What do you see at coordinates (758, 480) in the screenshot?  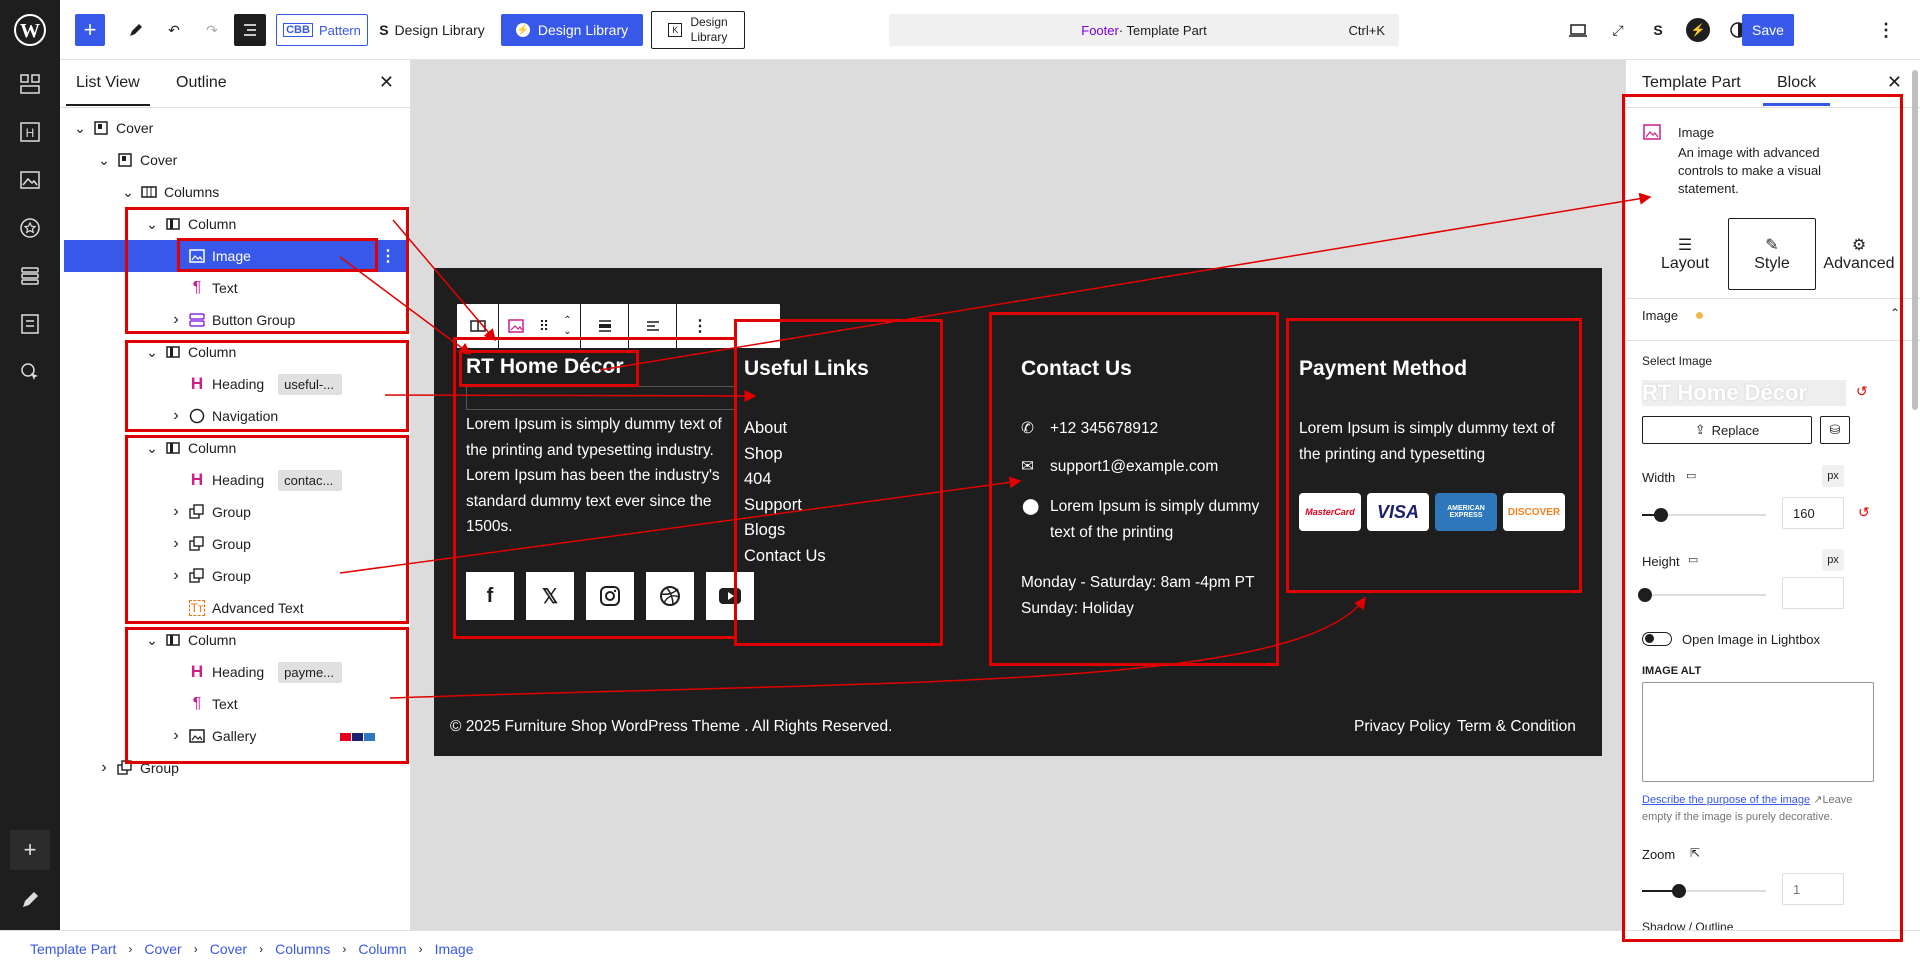 I see `footer-nav-link: 404` at bounding box center [758, 480].